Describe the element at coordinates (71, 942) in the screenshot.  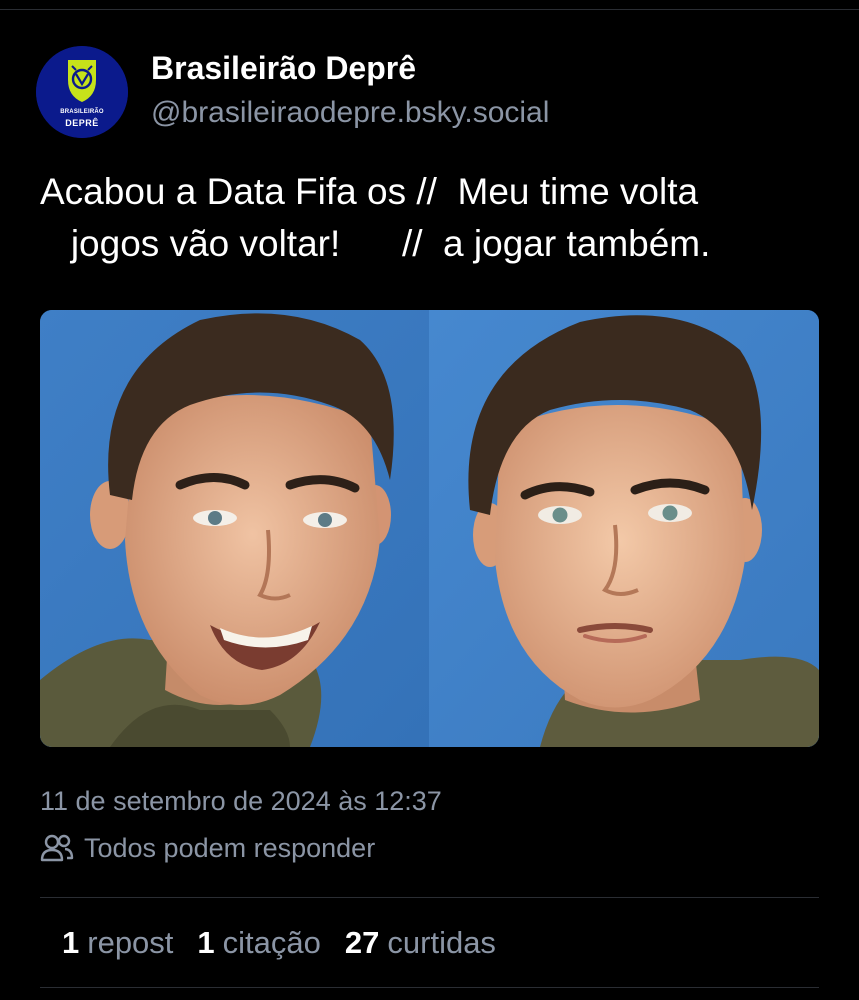
I see `reposts-count: 1` at that location.